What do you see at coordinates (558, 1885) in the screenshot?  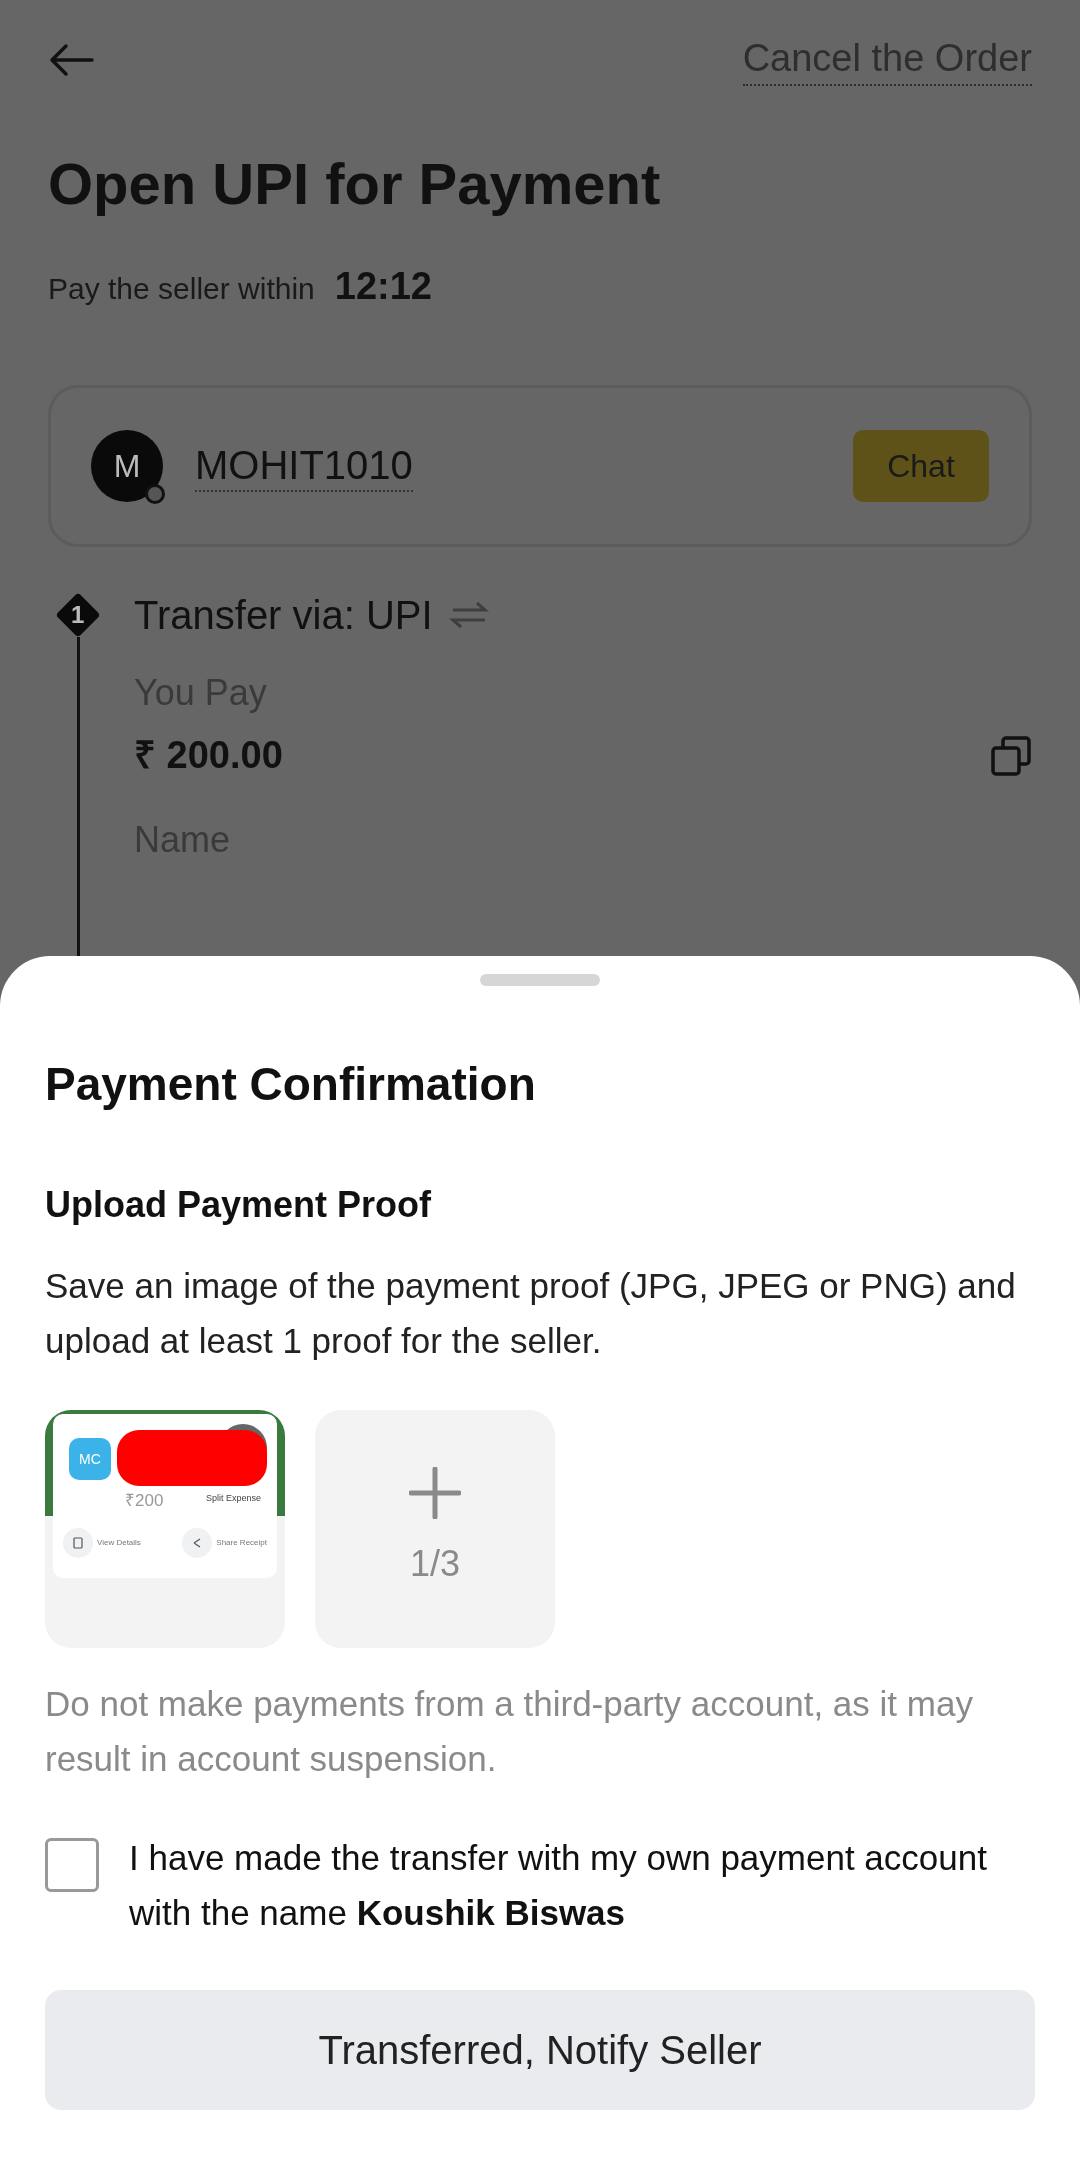 I see `confirm-text: I have made the transfer with my own payment account with the name Koushik Biswas` at bounding box center [558, 1885].